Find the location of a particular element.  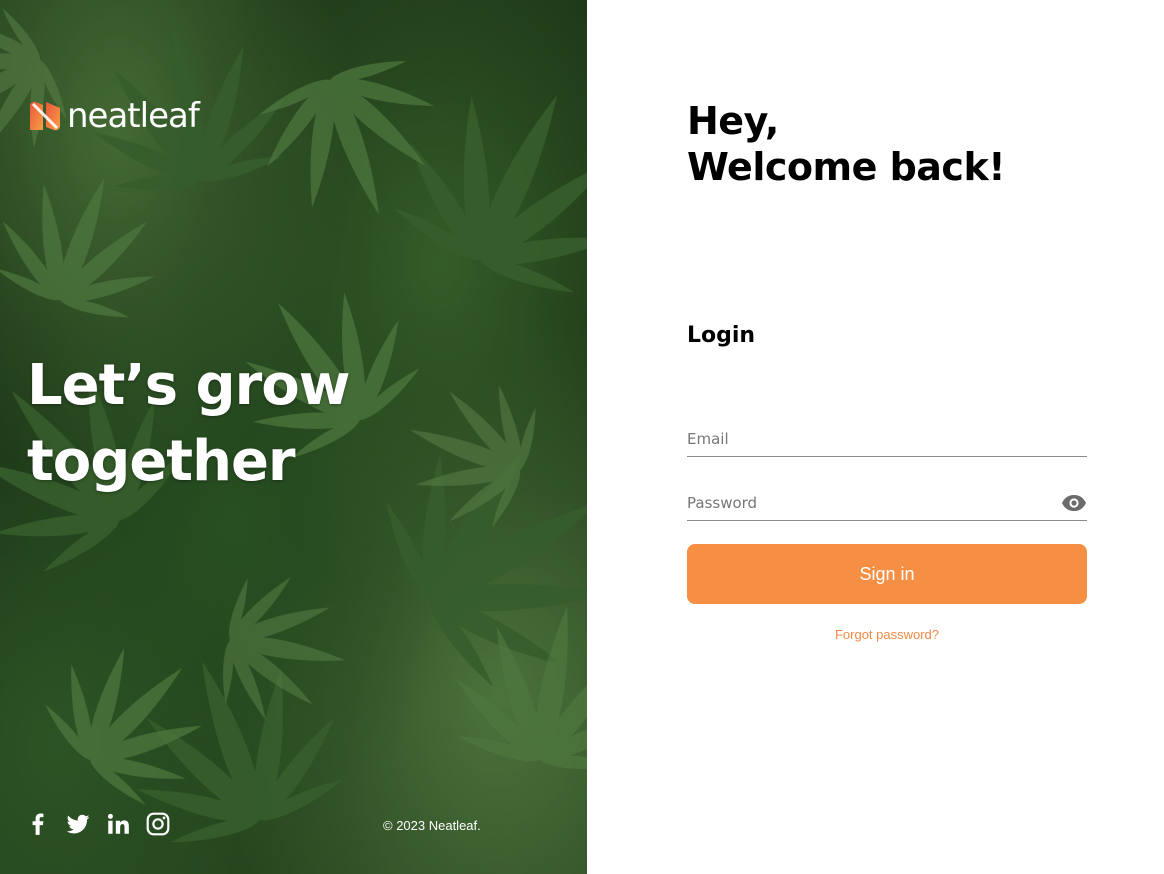

forgot-password-link: Forgot password? is located at coordinates (887, 634).